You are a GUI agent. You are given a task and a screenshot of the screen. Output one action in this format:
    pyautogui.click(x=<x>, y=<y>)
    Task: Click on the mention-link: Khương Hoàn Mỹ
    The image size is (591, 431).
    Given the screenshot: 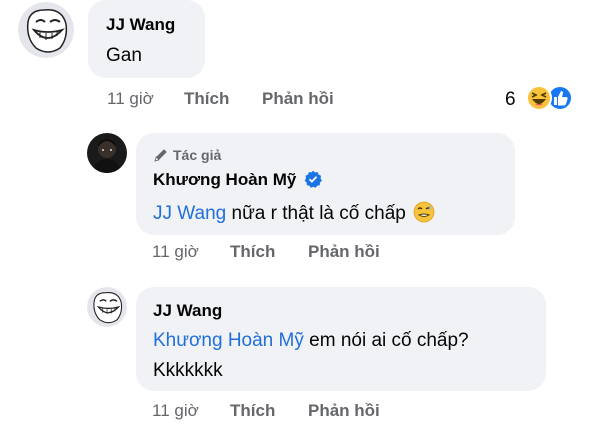 What is the action you would take?
    pyautogui.click(x=228, y=340)
    